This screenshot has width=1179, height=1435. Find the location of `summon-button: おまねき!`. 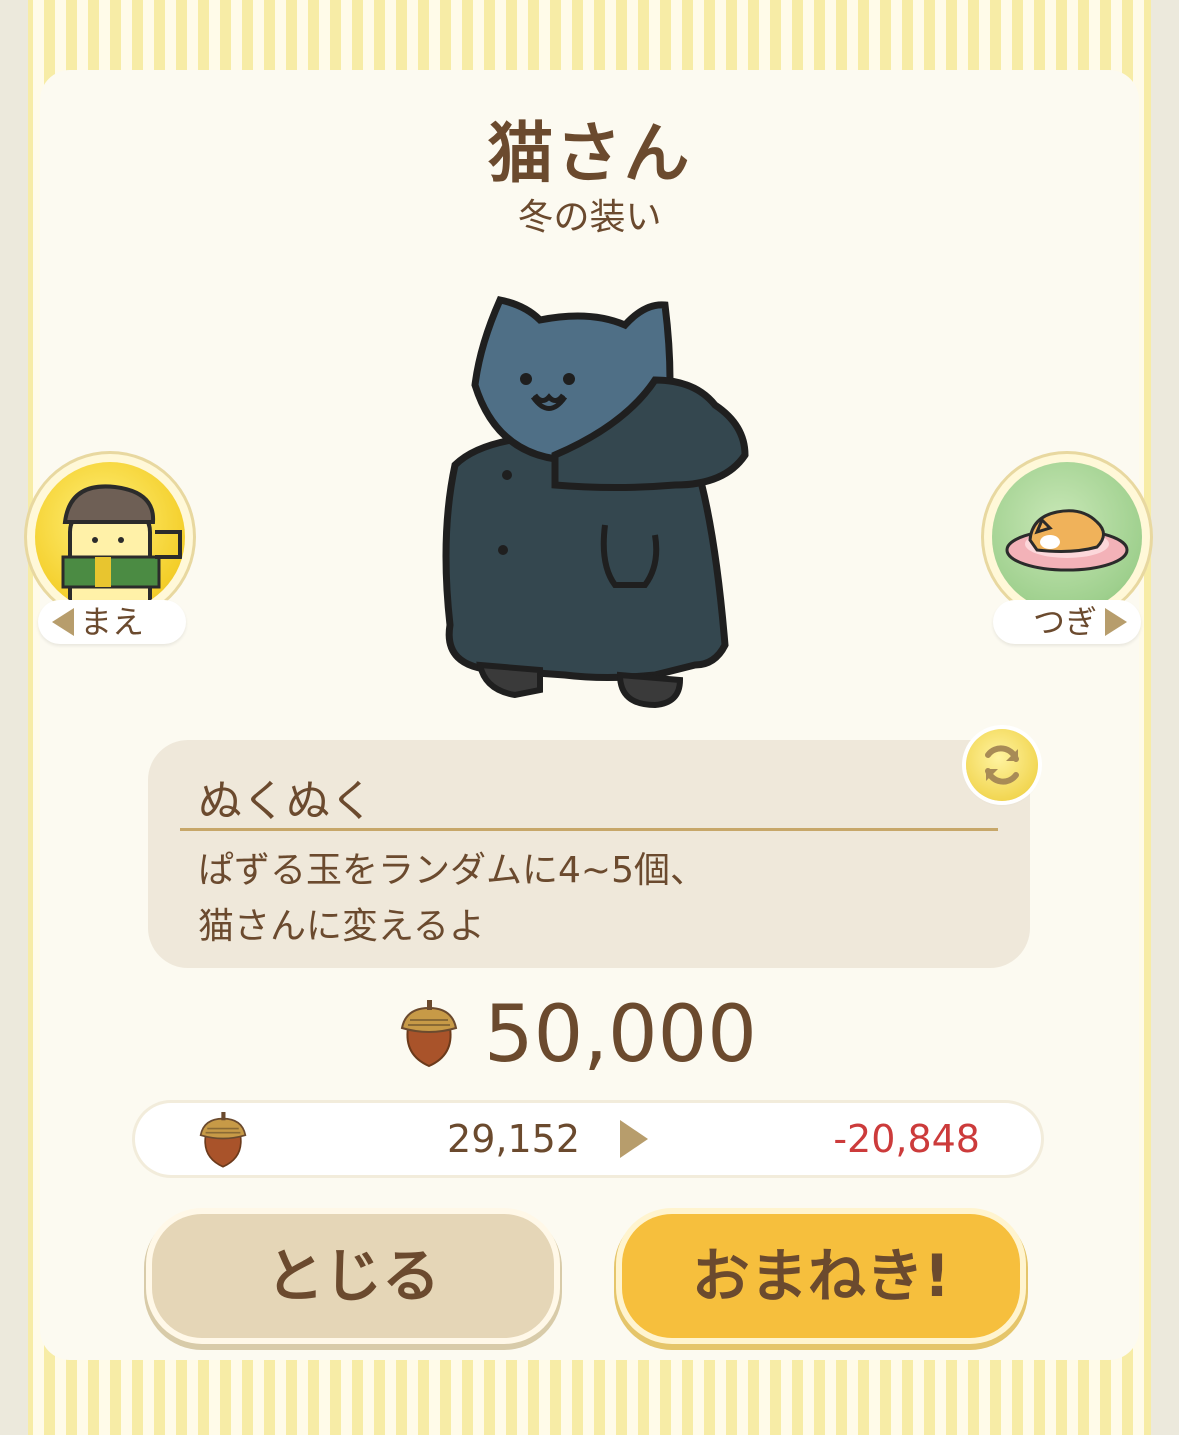

summon-button: おまねき! is located at coordinates (821, 1276).